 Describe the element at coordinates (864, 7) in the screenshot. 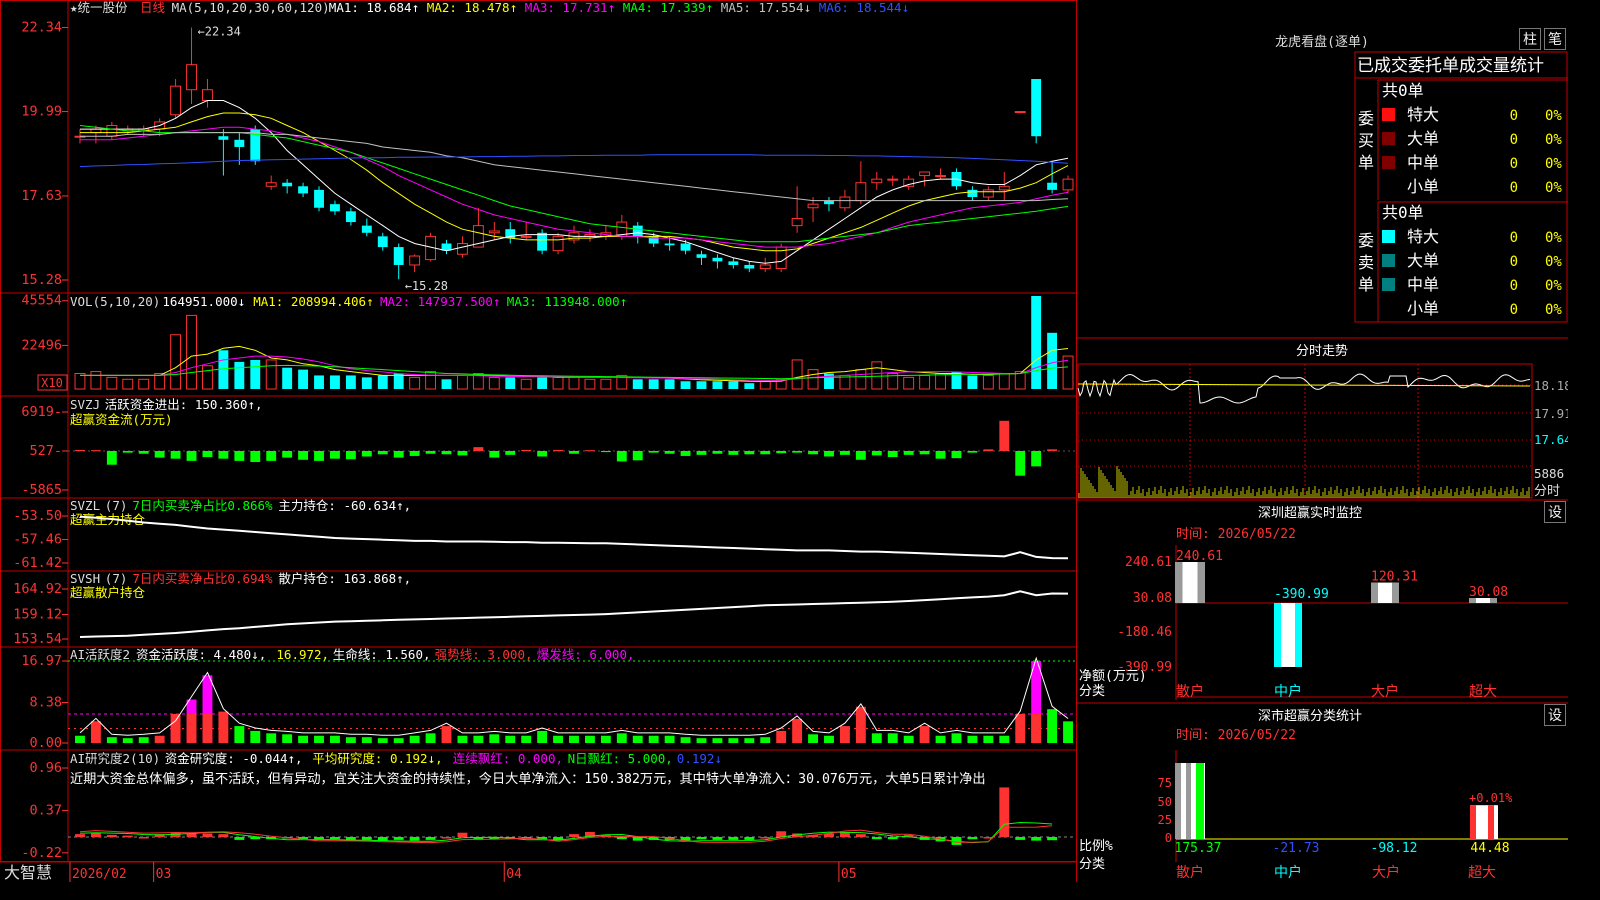

I see `kline-legend-8: MA6: 18.544↓` at that location.